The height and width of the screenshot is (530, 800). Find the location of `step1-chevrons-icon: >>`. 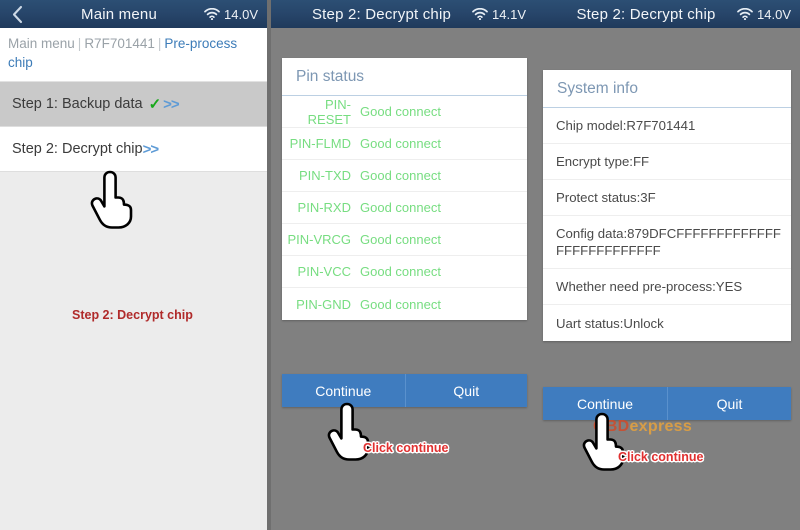

step1-chevrons-icon: >> is located at coordinates (171, 104).